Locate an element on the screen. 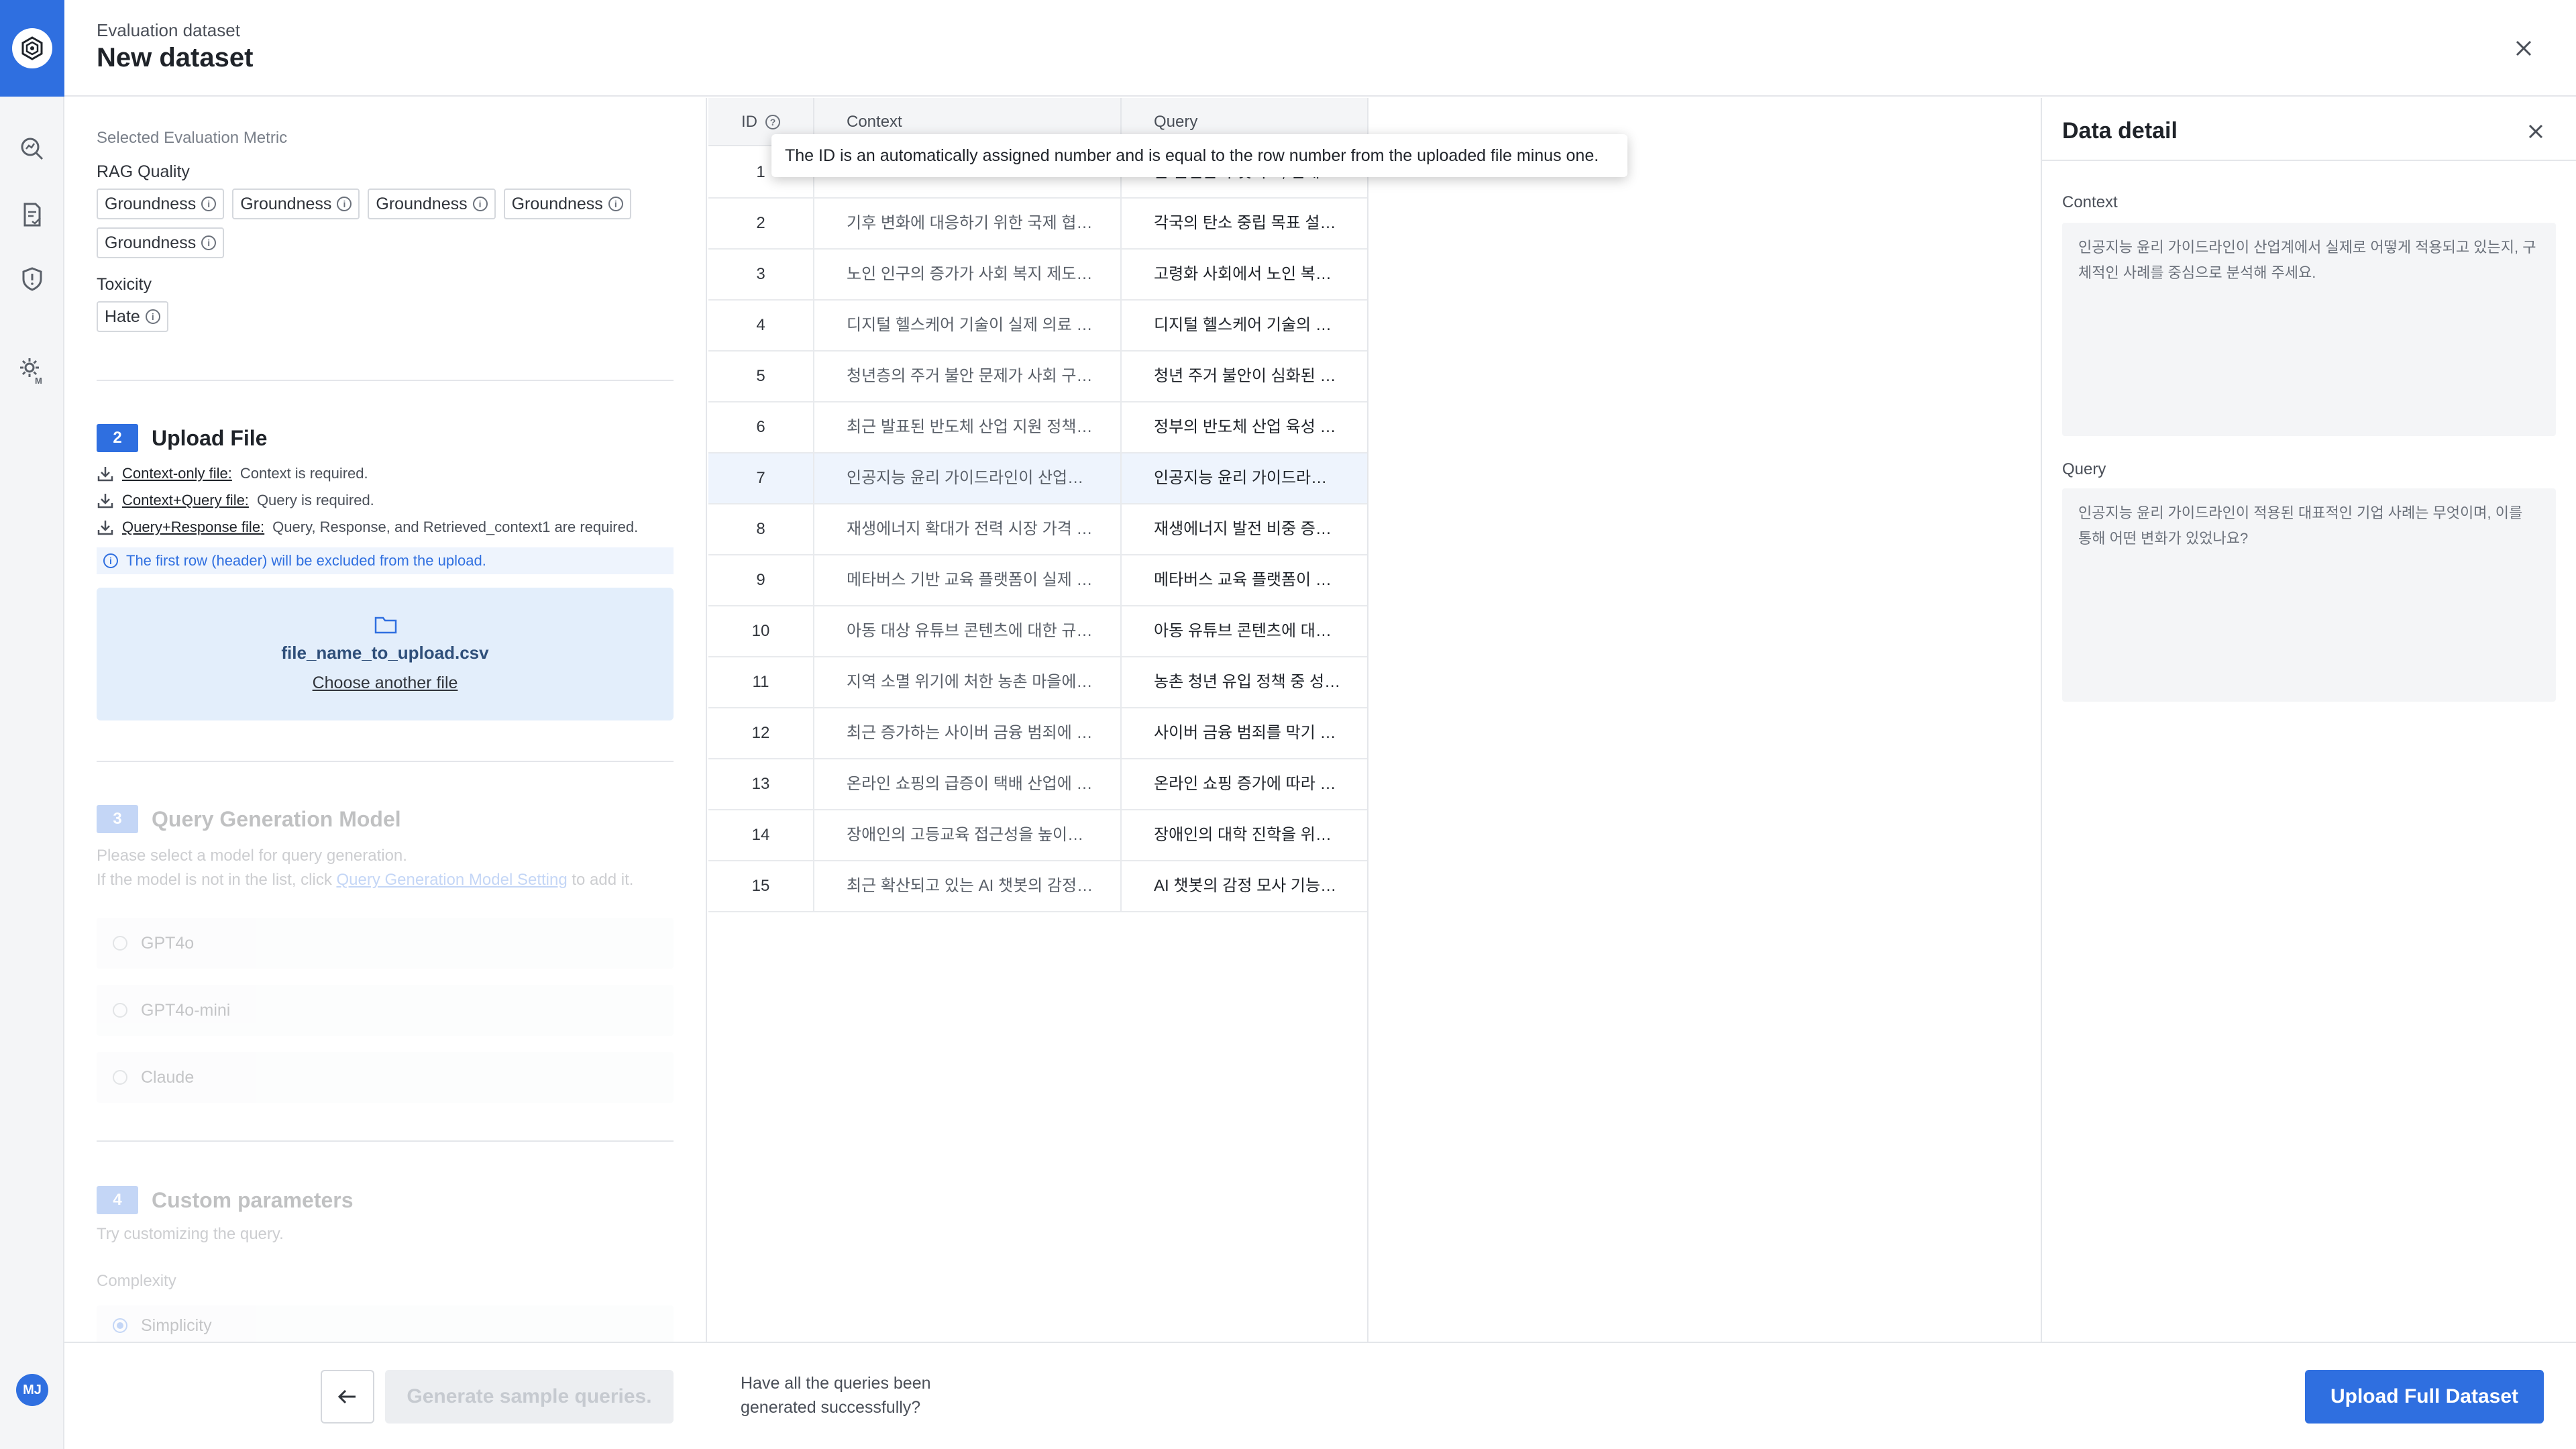 Image resolution: width=2576 pixels, height=1449 pixels. cell-id: 10 is located at coordinates (761, 631).